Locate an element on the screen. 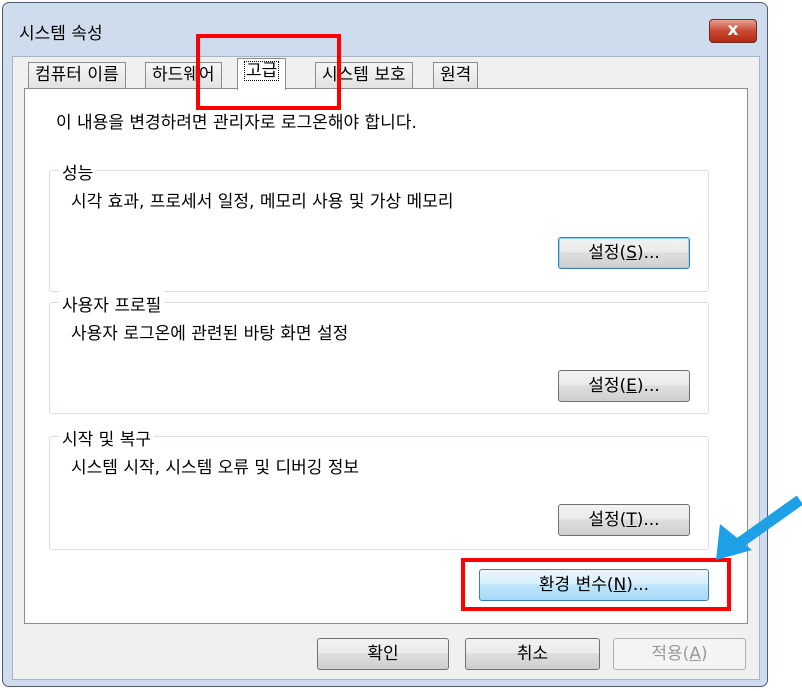 The width and height of the screenshot is (802, 691). tab-computer-name: 컴퓨터 이름 is located at coordinates (77, 75).